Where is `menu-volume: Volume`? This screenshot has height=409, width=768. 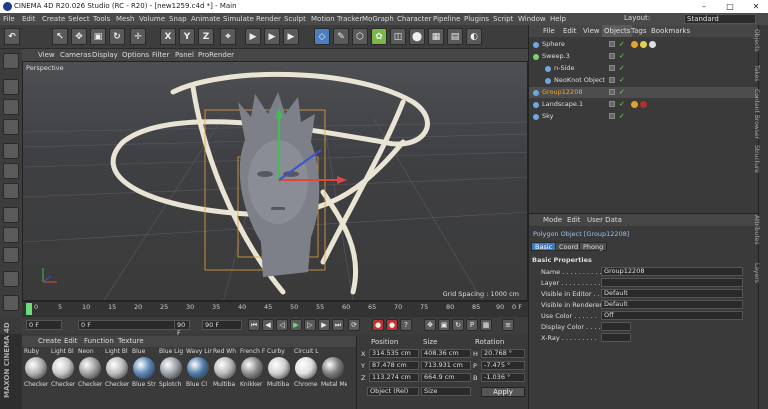 menu-volume: Volume is located at coordinates (152, 19).